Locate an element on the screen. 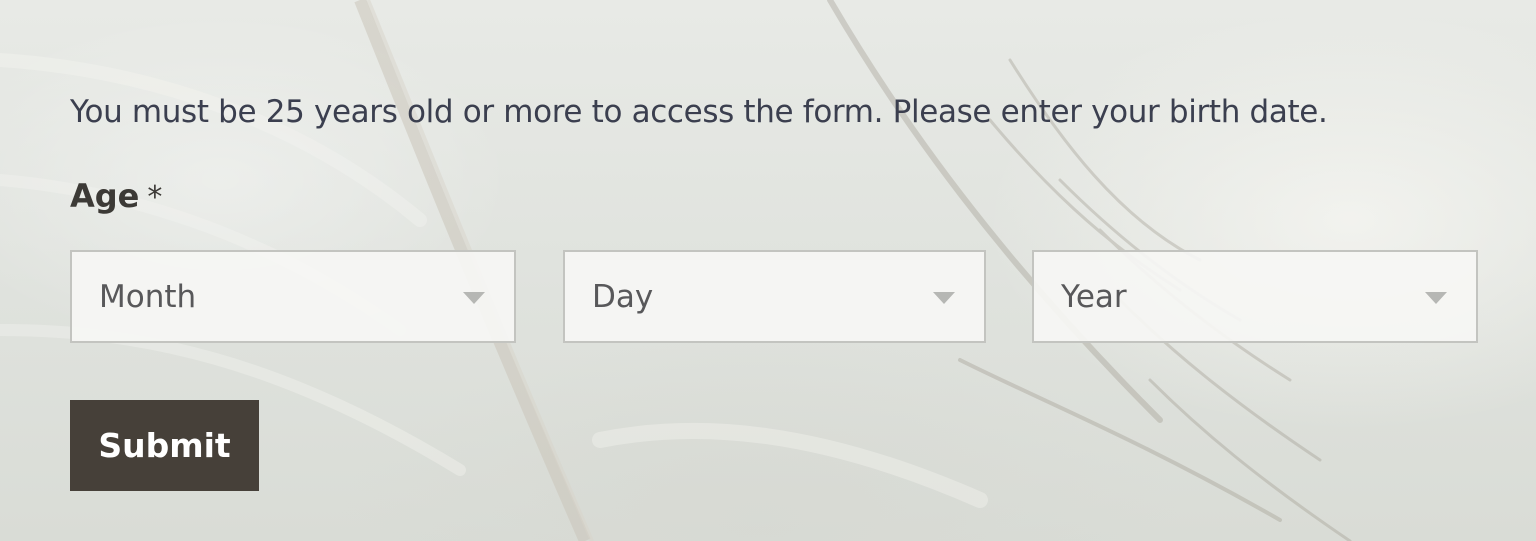 This screenshot has height=541, width=1536. submit-button: Submit is located at coordinates (164, 445).